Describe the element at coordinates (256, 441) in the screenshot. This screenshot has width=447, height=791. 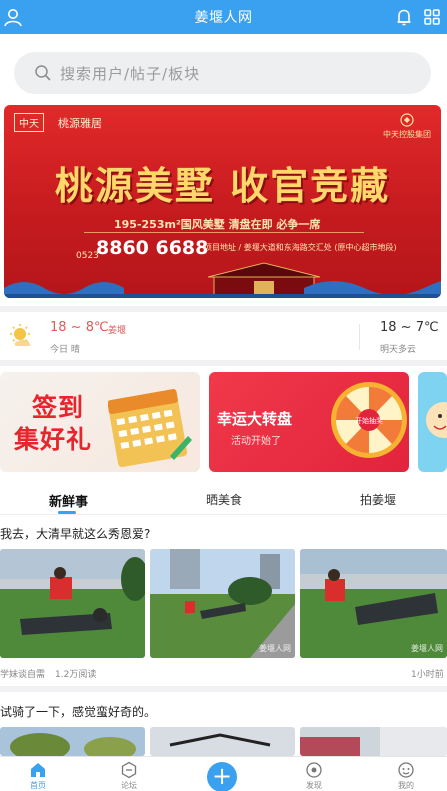
I see `lucky-wheel-subtitle: 活动开始了` at that location.